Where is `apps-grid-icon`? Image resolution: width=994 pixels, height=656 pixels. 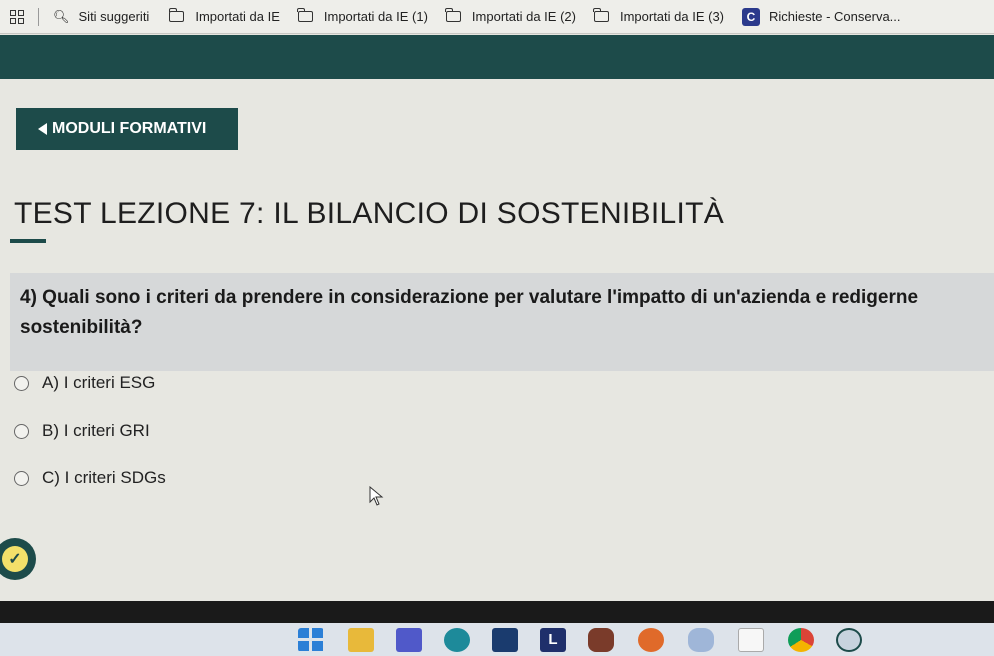 apps-grid-icon is located at coordinates (17, 16).